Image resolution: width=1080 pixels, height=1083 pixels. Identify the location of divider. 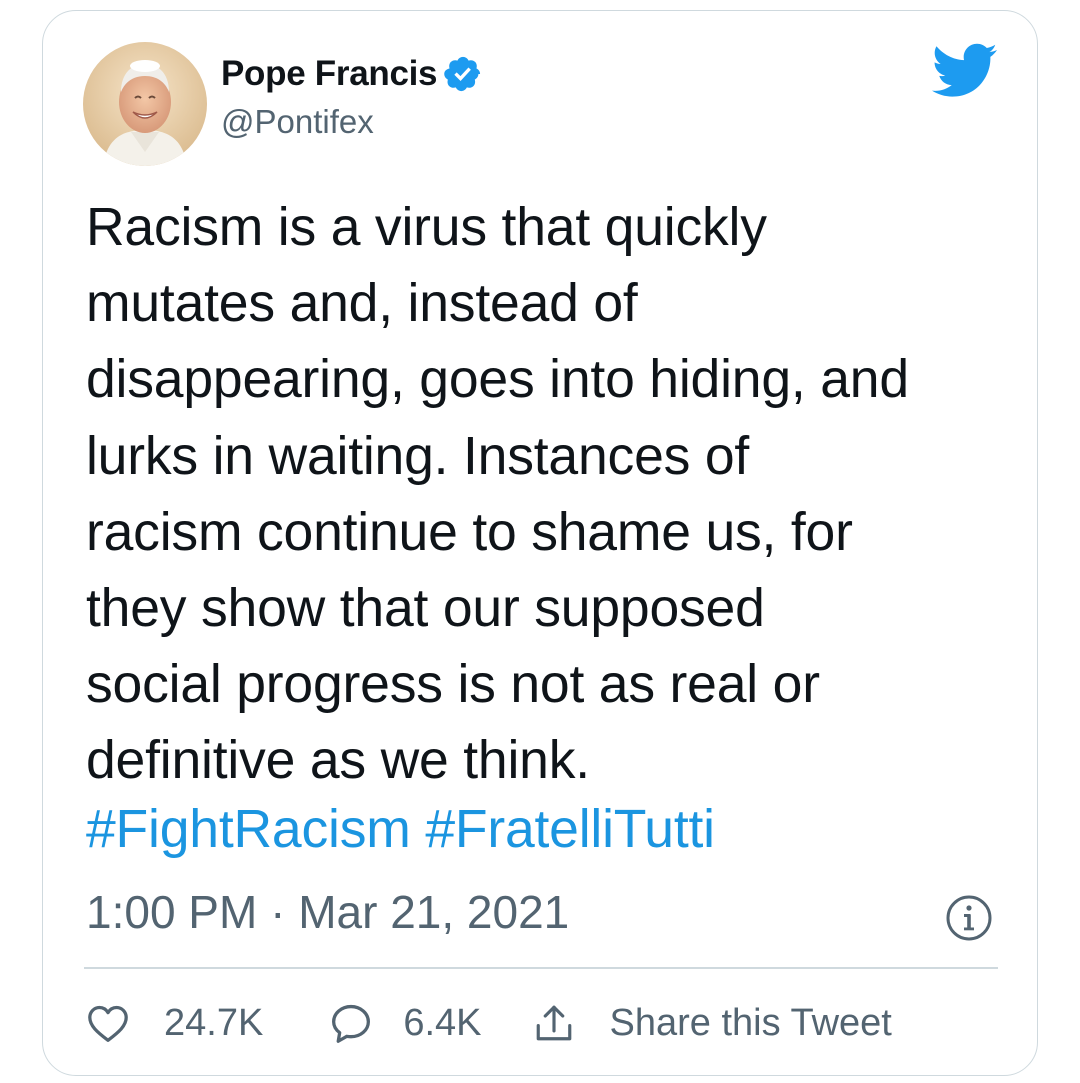
(541, 968).